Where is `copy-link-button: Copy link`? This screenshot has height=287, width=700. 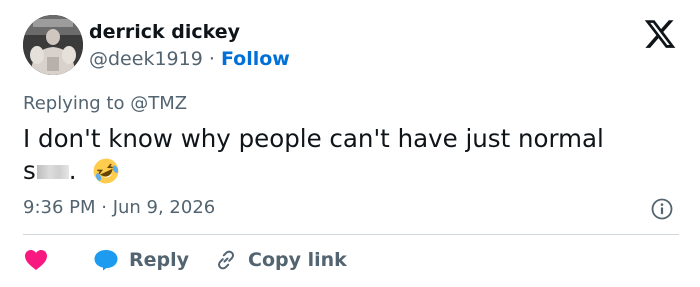 copy-link-button: Copy link is located at coordinates (280, 260).